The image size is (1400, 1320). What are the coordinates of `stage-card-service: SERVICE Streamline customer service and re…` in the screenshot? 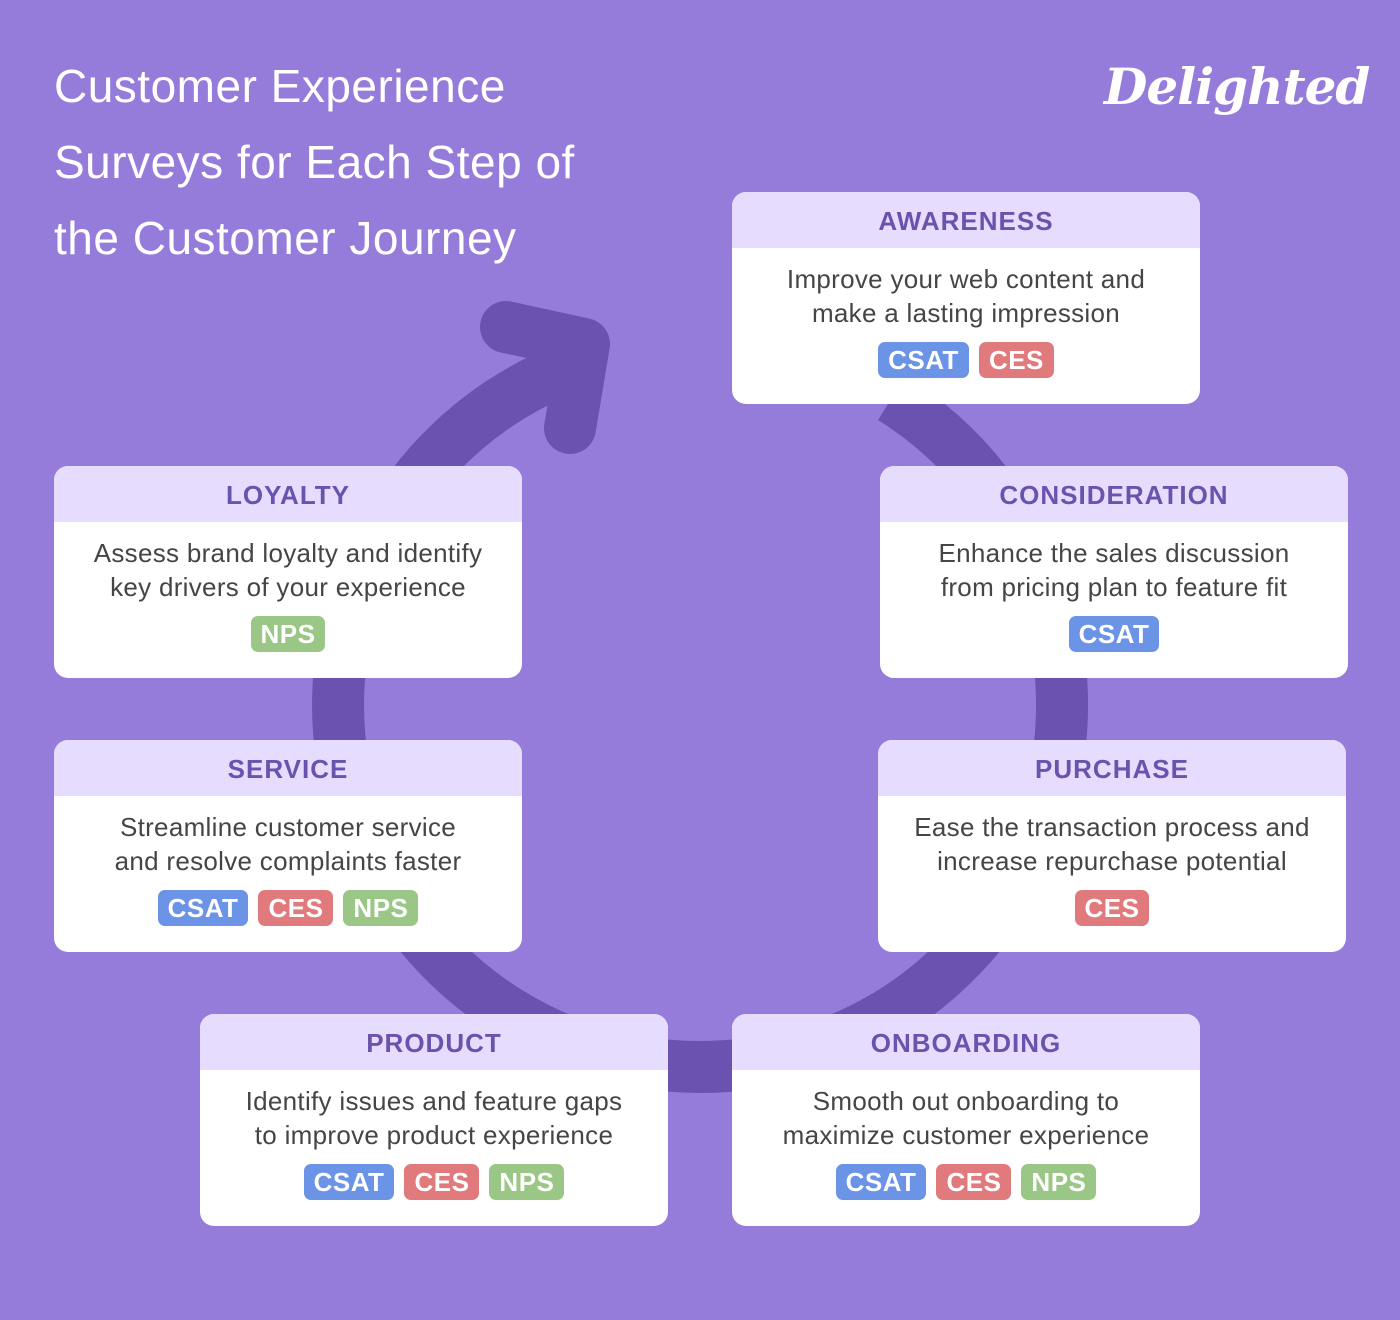 It's located at (288, 846).